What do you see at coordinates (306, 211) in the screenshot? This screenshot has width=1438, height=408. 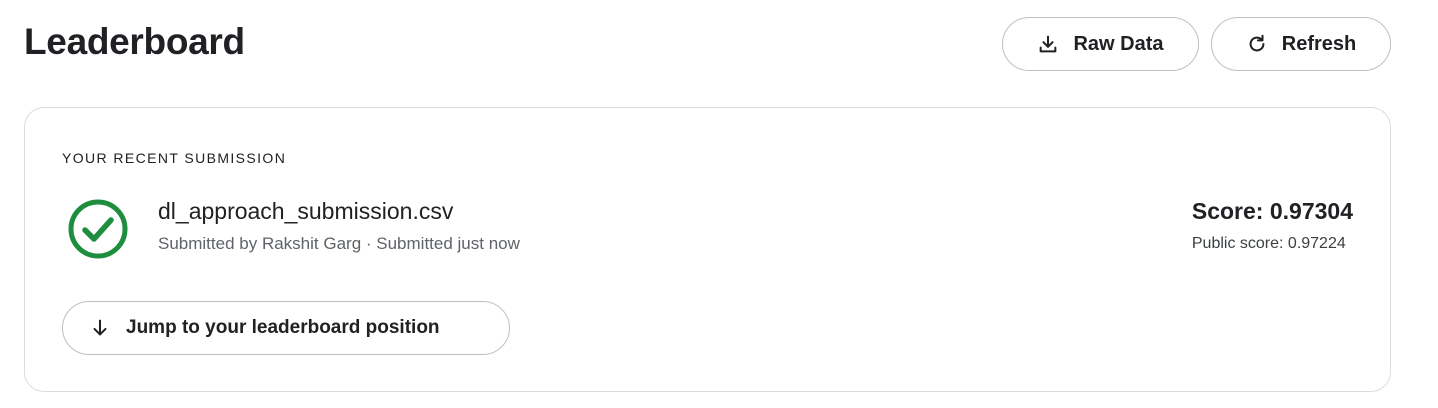 I see `submission-file-name: dl_approach_submission.csv` at bounding box center [306, 211].